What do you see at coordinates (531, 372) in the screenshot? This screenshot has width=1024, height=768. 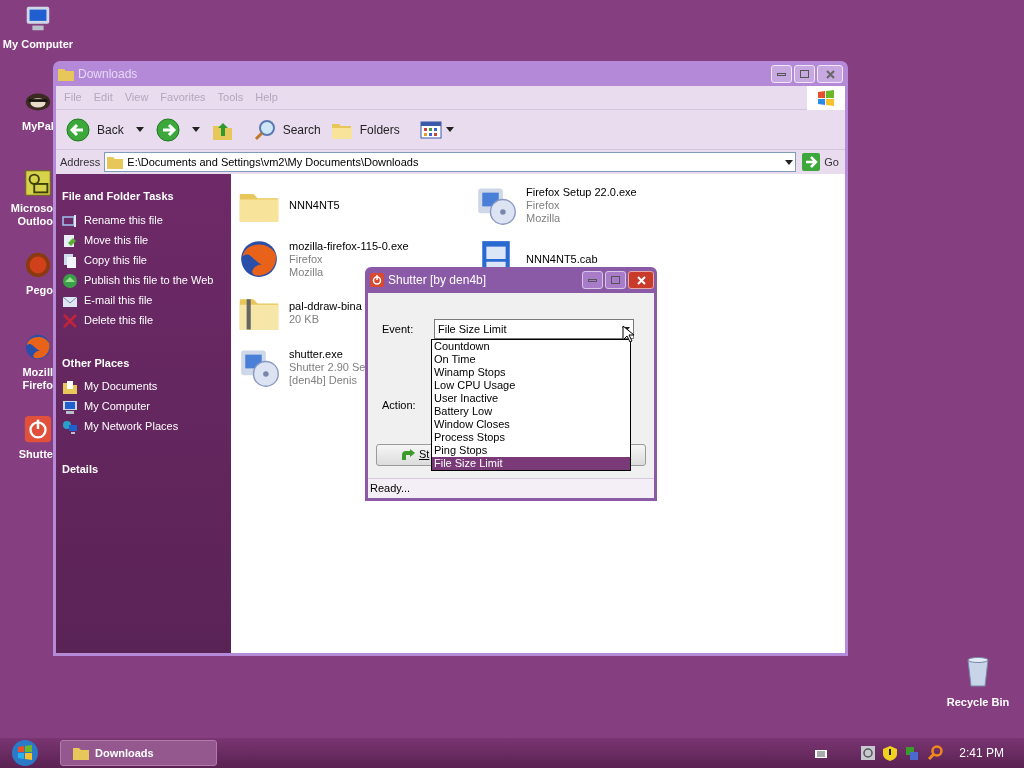 I see `dropdown-option: Winamp Stops` at bounding box center [531, 372].